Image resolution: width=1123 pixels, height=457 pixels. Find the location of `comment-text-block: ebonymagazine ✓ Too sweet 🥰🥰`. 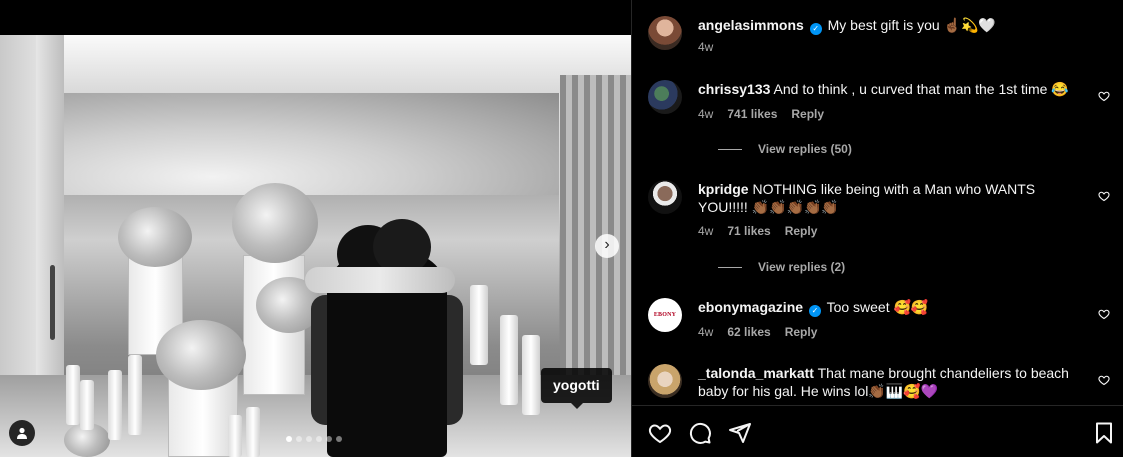

comment-text-block: ebonymagazine ✓ Too sweet 🥰🥰 is located at coordinates (893, 307).